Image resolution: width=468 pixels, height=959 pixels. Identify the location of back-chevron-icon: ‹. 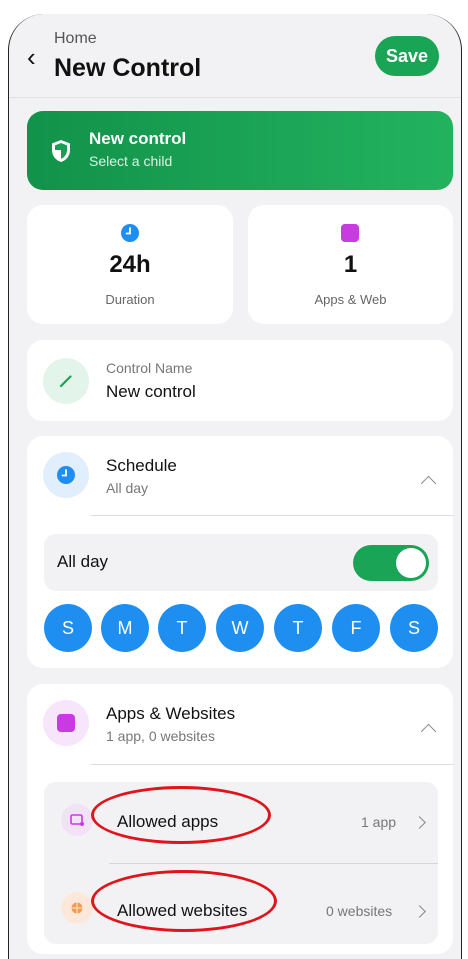
(31, 57).